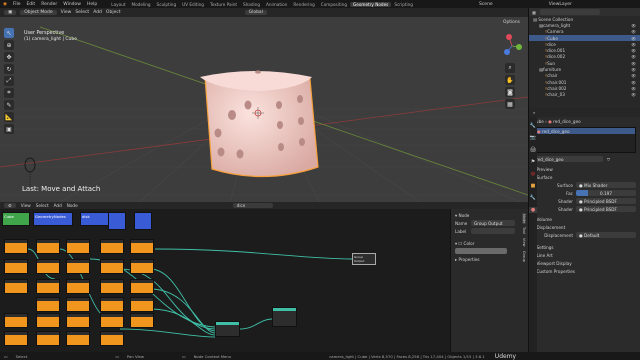 This screenshot has height=360, width=640. Describe the element at coordinates (584, 57) in the screenshot. I see `outliner-item: ▿ dice.002 👁` at that location.